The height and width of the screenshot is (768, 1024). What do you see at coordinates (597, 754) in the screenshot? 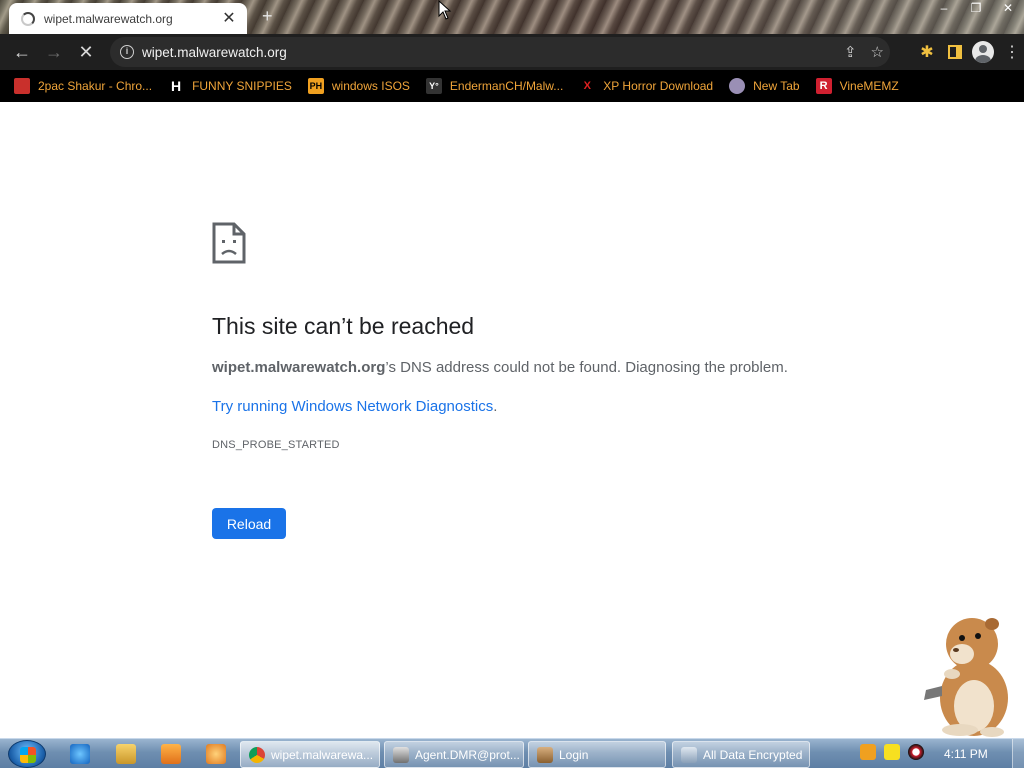
I see `taskbar-button: Login` at bounding box center [597, 754].